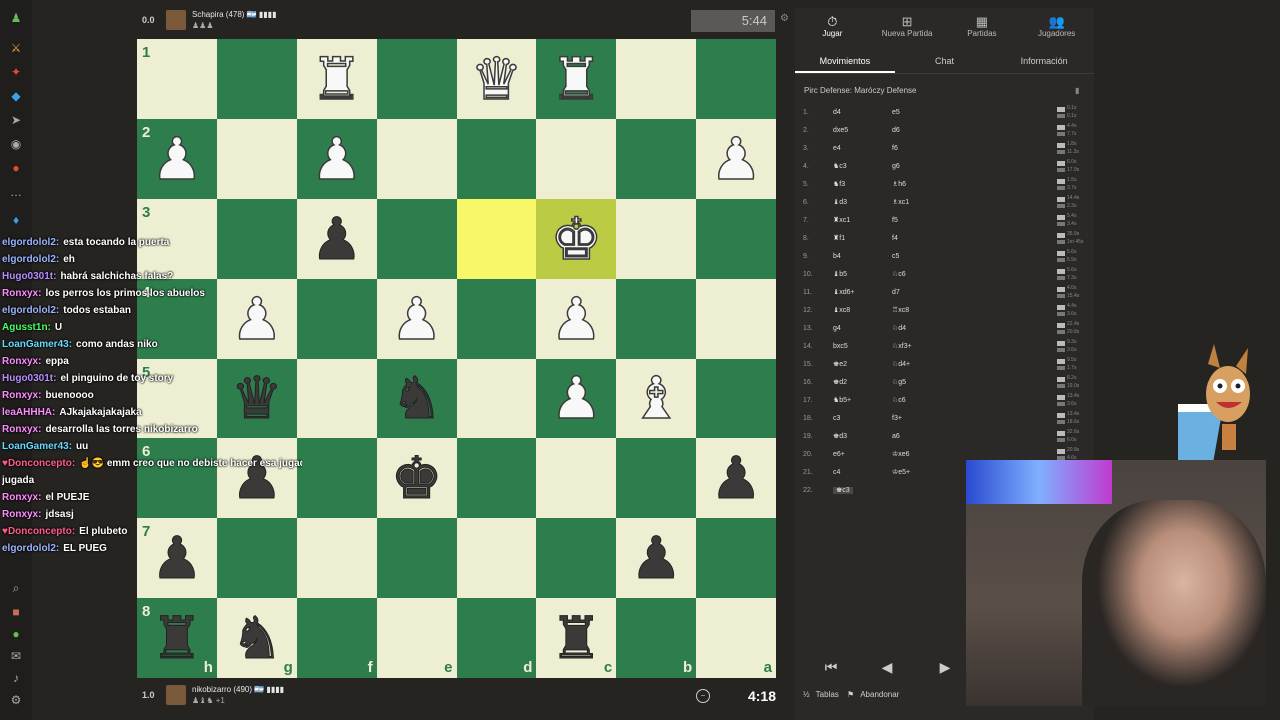 This screenshot has width=1280, height=720. What do you see at coordinates (416, 398) in the screenshot?
I see `board-square: ♞` at bounding box center [416, 398].